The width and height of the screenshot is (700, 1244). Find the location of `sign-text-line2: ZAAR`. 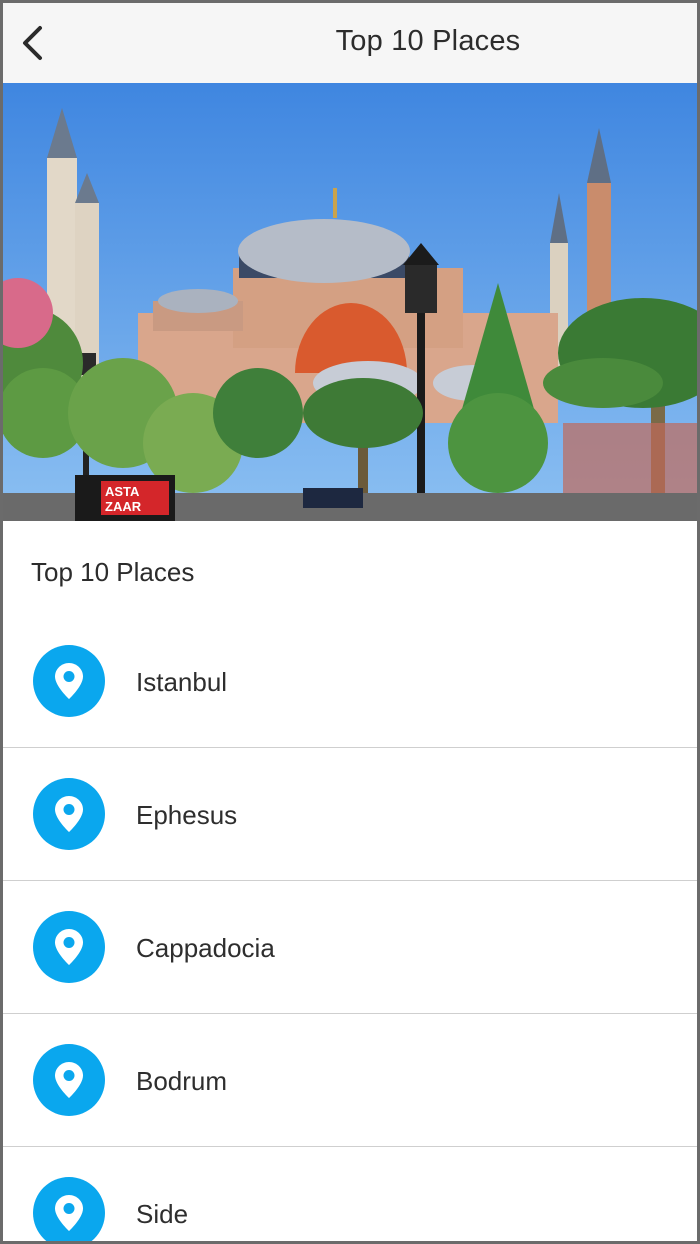

sign-text-line2: ZAAR is located at coordinates (123, 506).